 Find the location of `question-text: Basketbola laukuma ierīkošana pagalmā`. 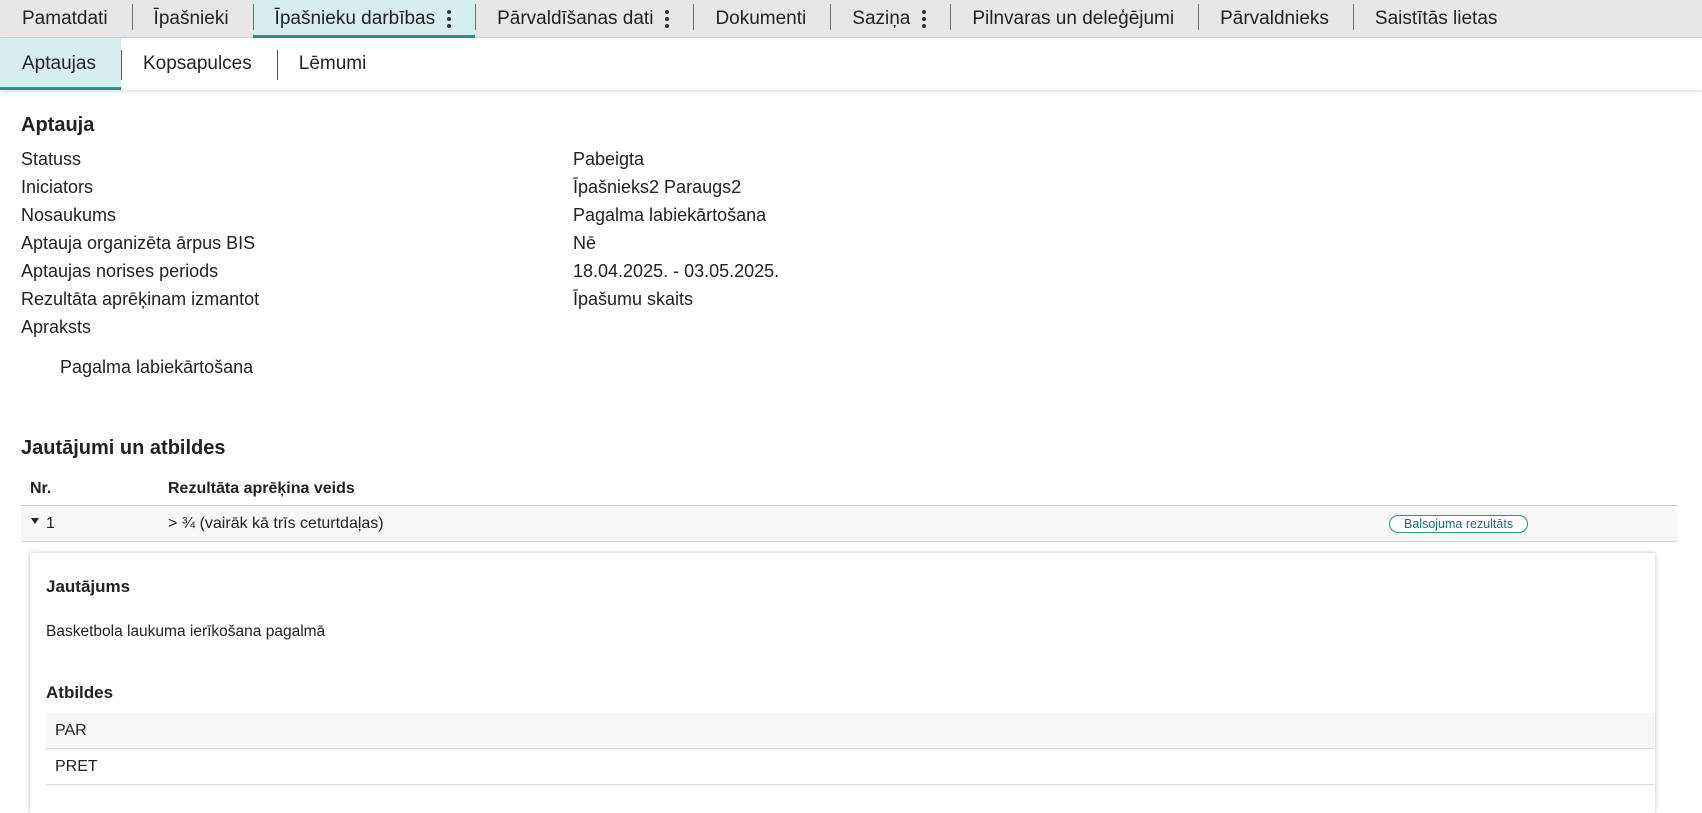

question-text: Basketbola laukuma ierīkošana pagalmā is located at coordinates (186, 631).